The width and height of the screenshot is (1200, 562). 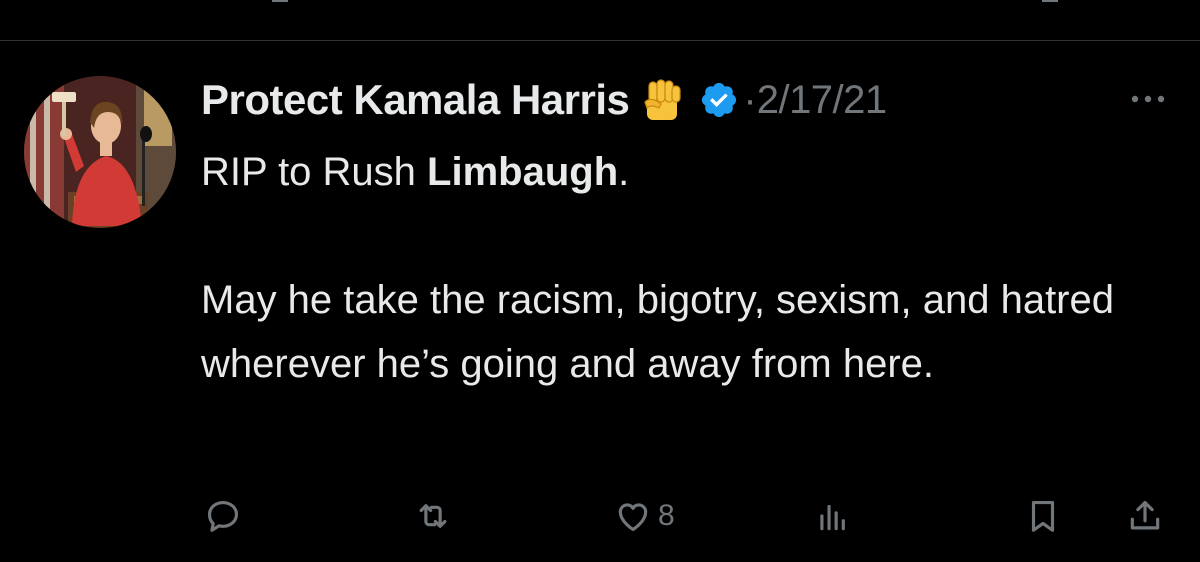 I want to click on tweet-text-suffix: ., so click(x=624, y=172).